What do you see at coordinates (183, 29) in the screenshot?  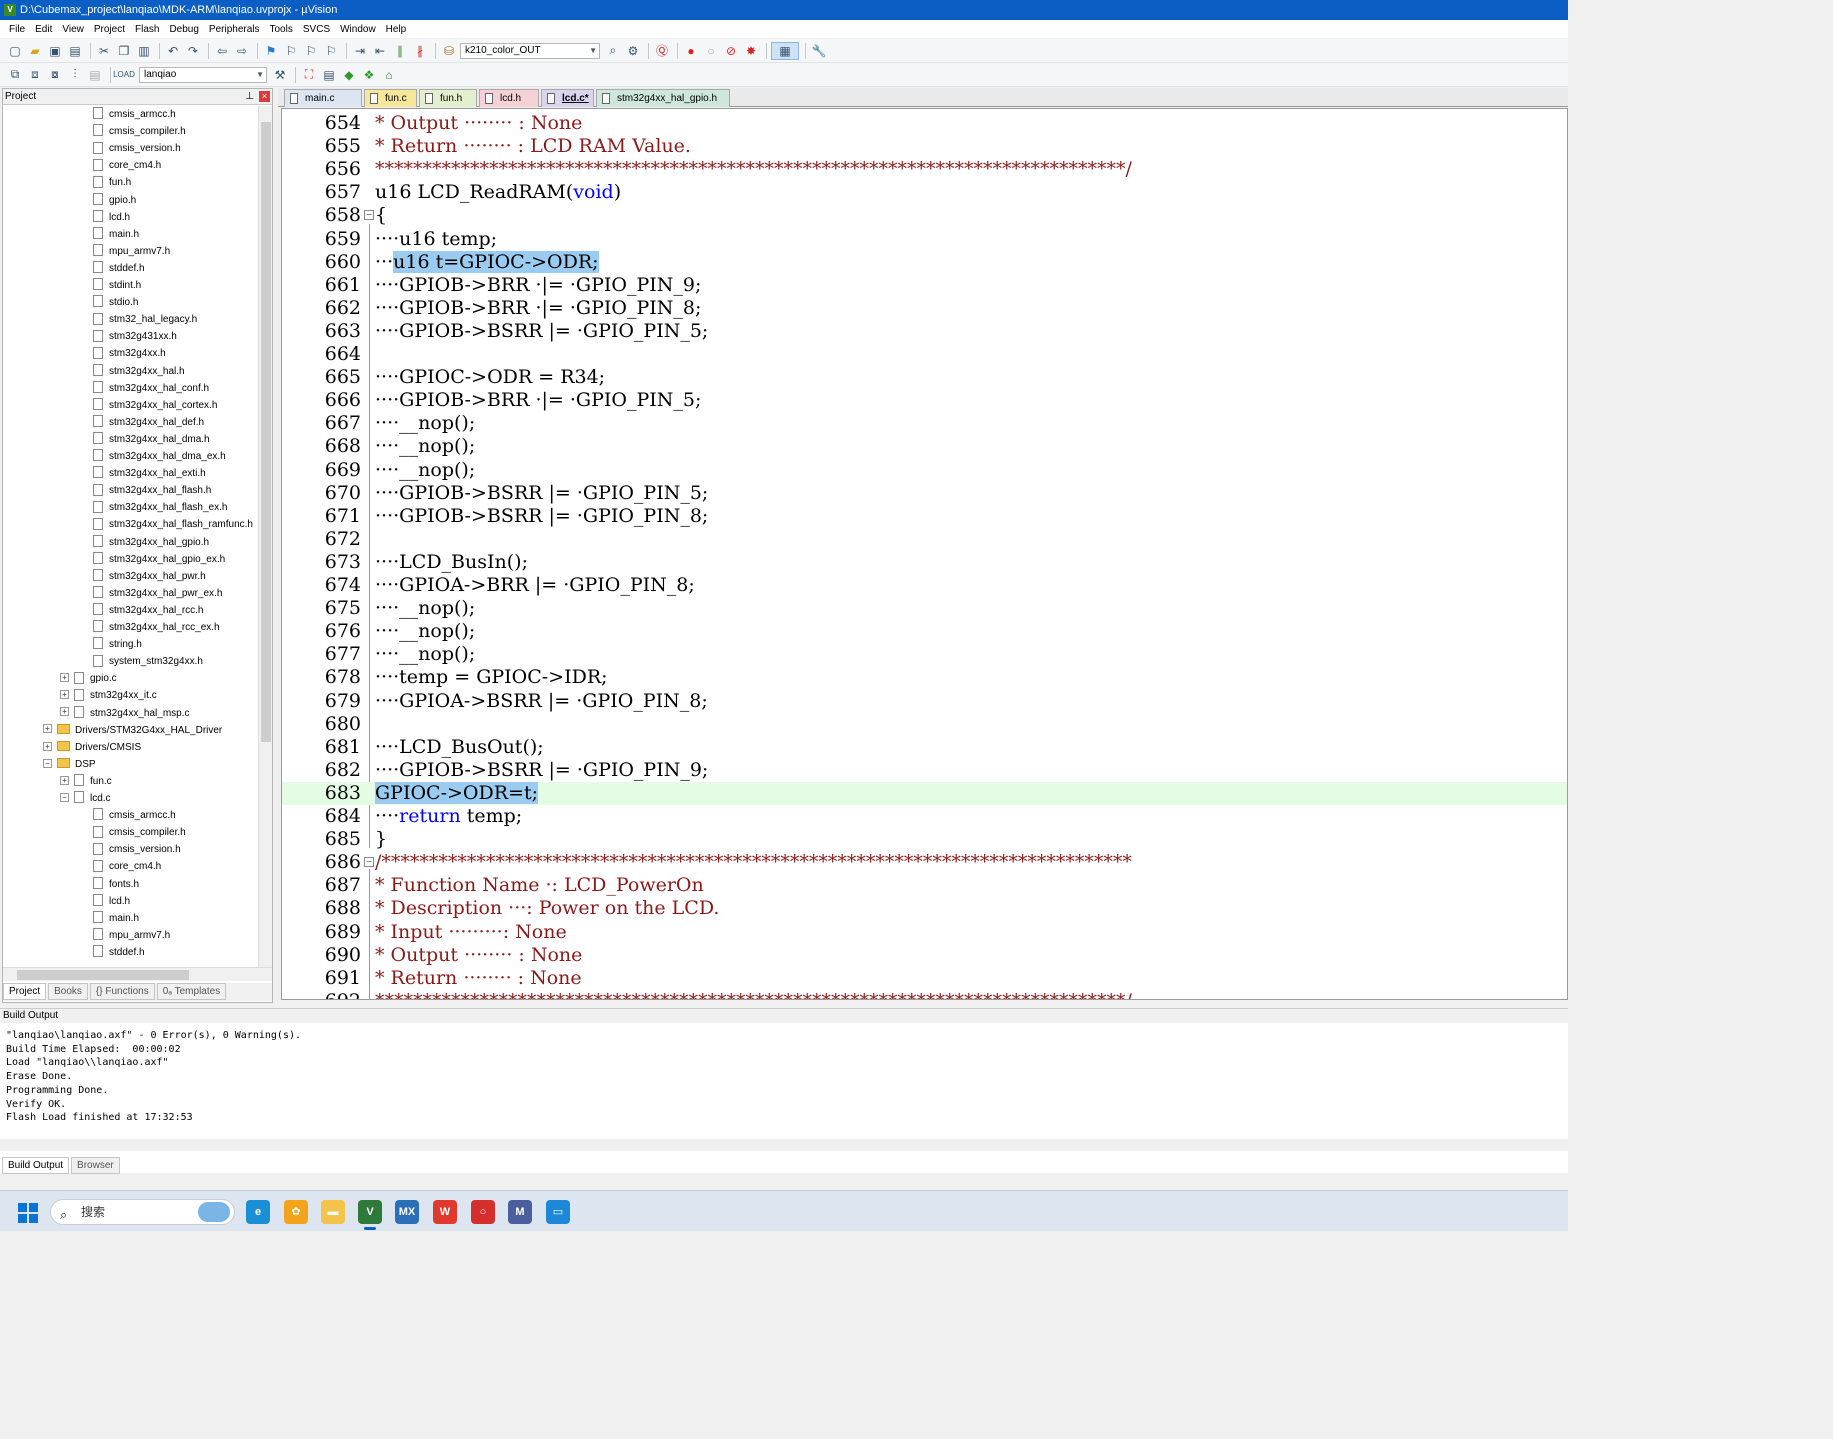 I see `menu-debug: Debug` at bounding box center [183, 29].